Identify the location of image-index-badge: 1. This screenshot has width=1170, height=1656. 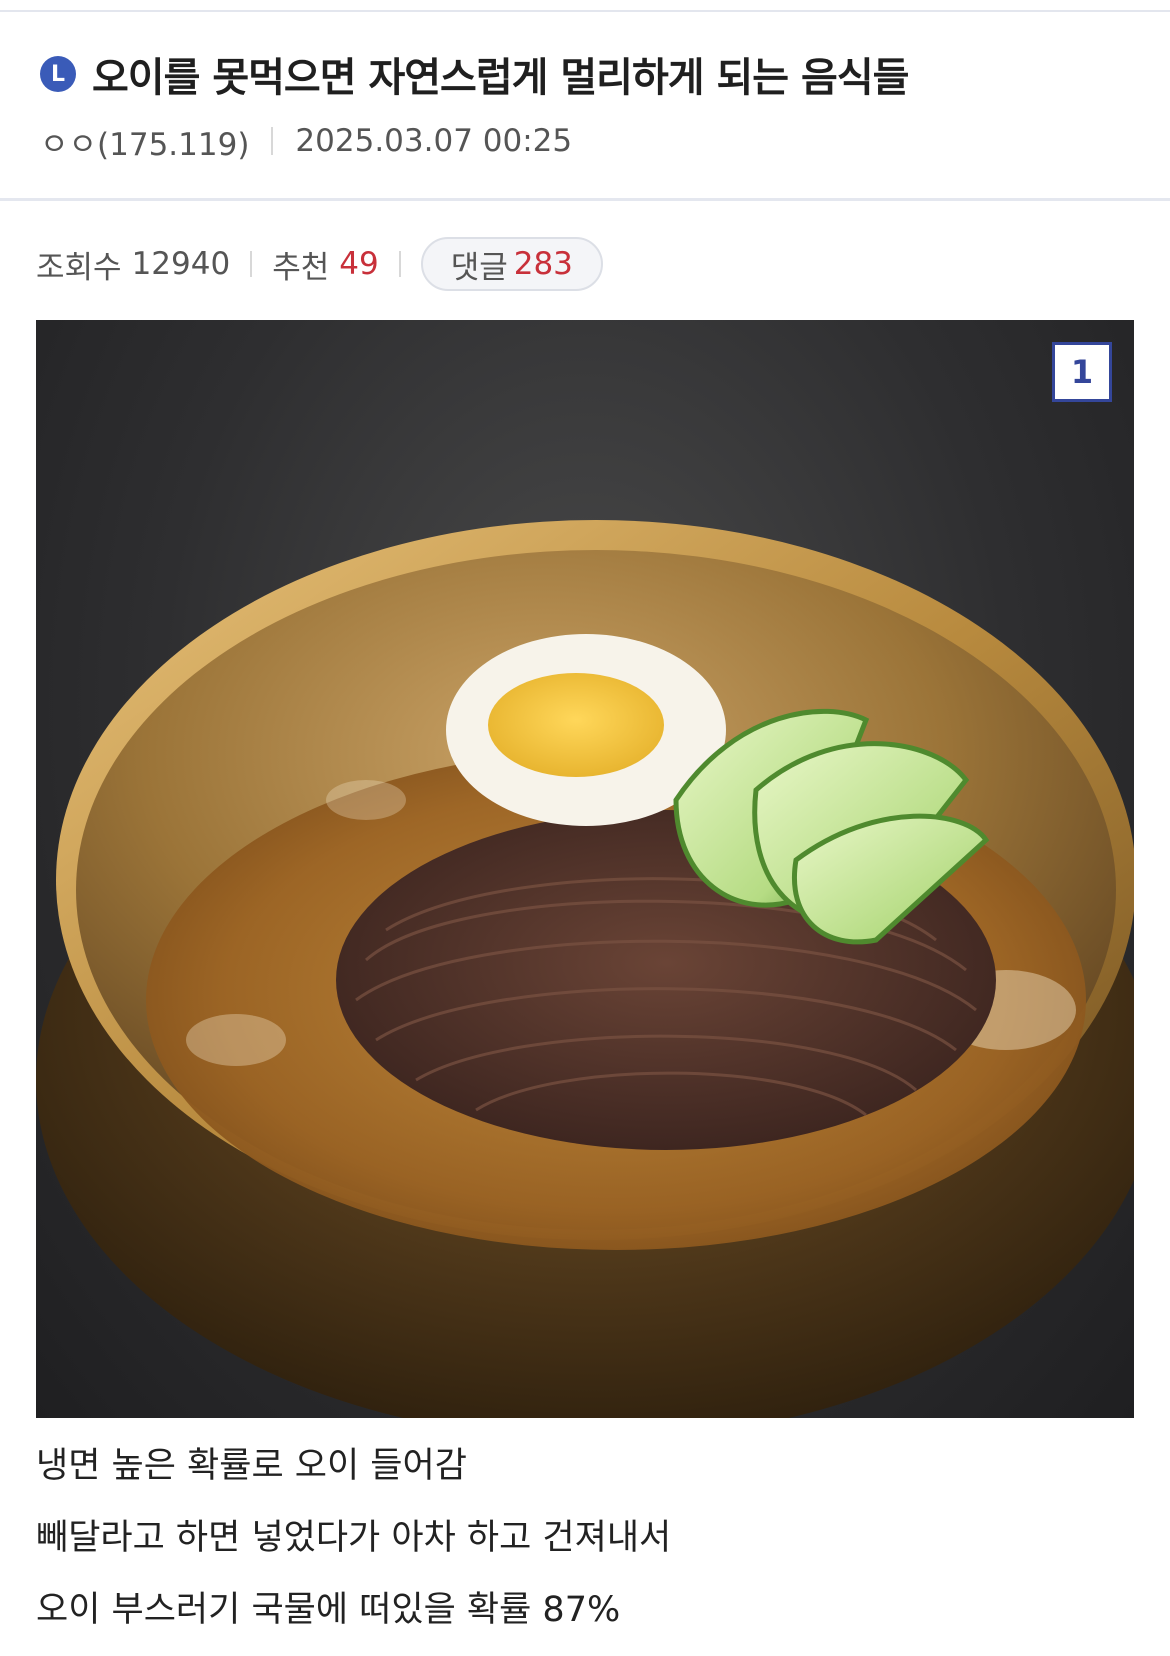
(1082, 372).